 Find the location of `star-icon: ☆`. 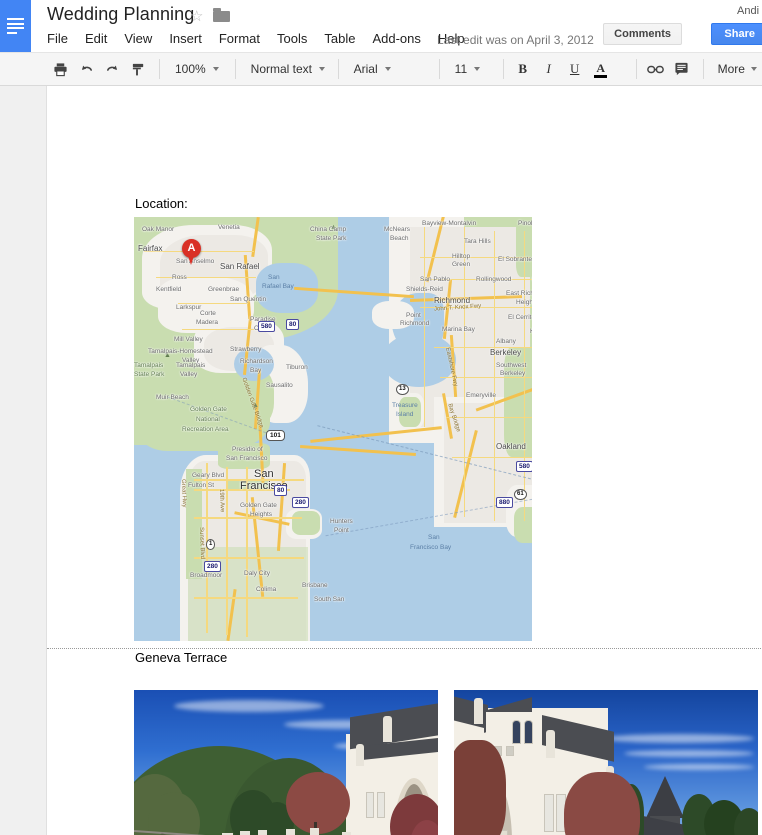

star-icon: ☆ is located at coordinates (196, 16).